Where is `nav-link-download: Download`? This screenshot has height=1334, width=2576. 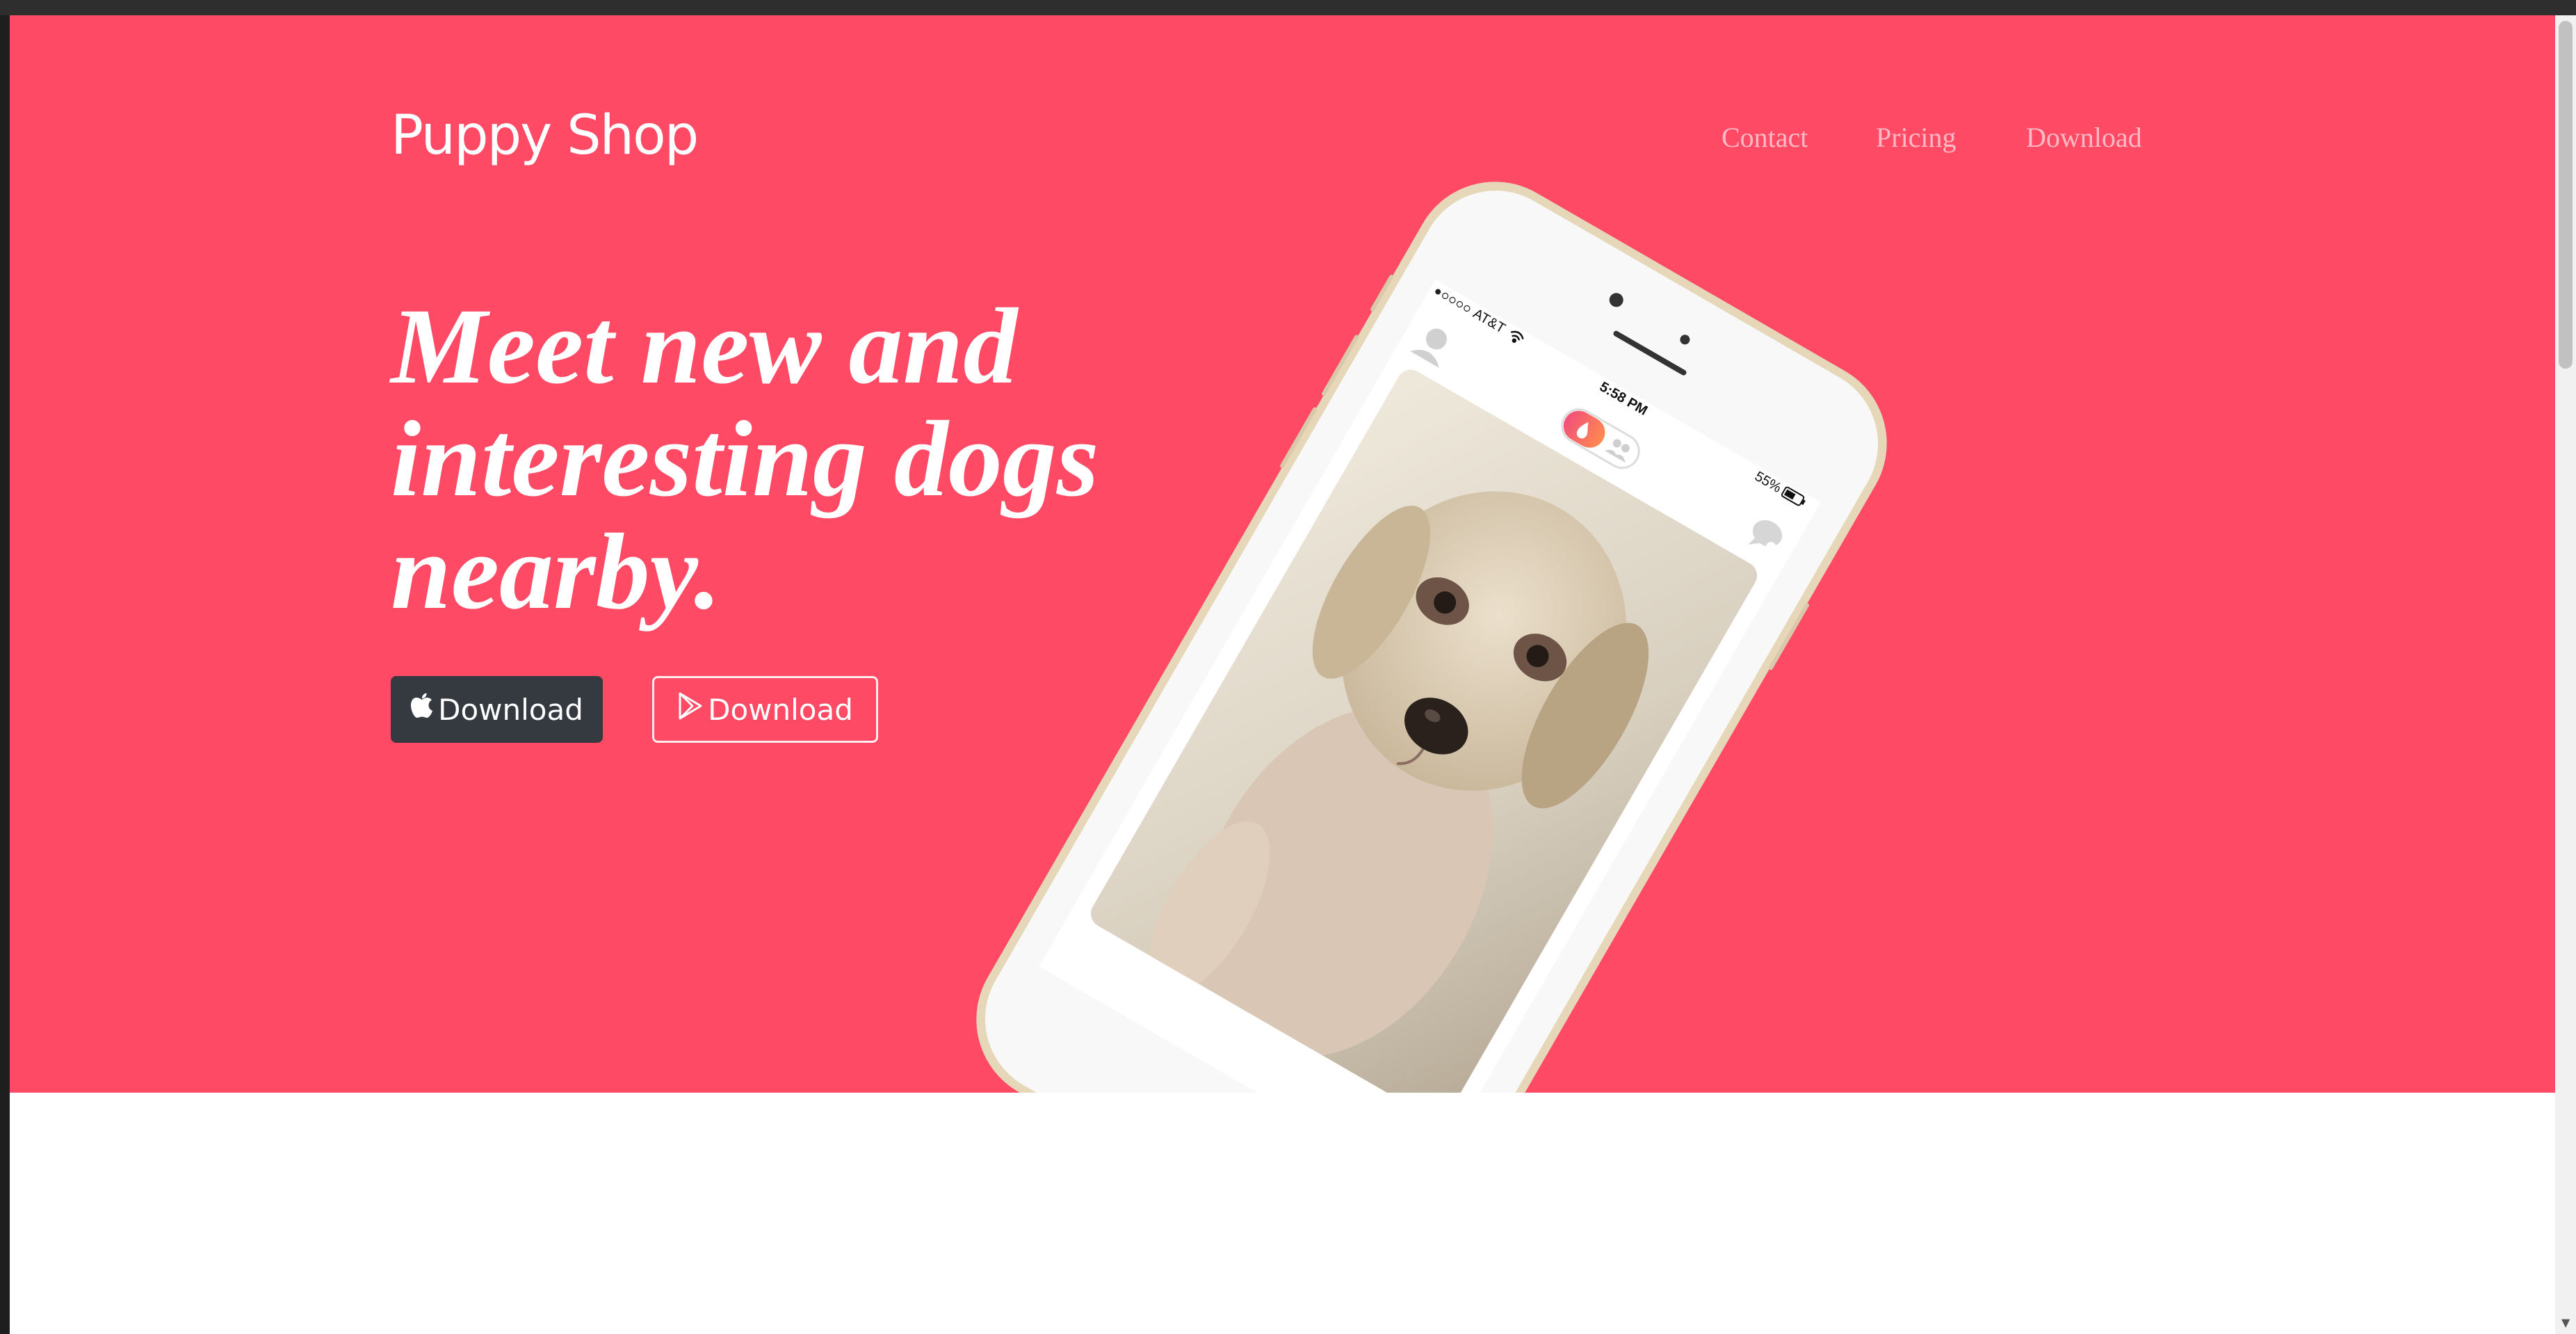
nav-link-download: Download is located at coordinates (2084, 137).